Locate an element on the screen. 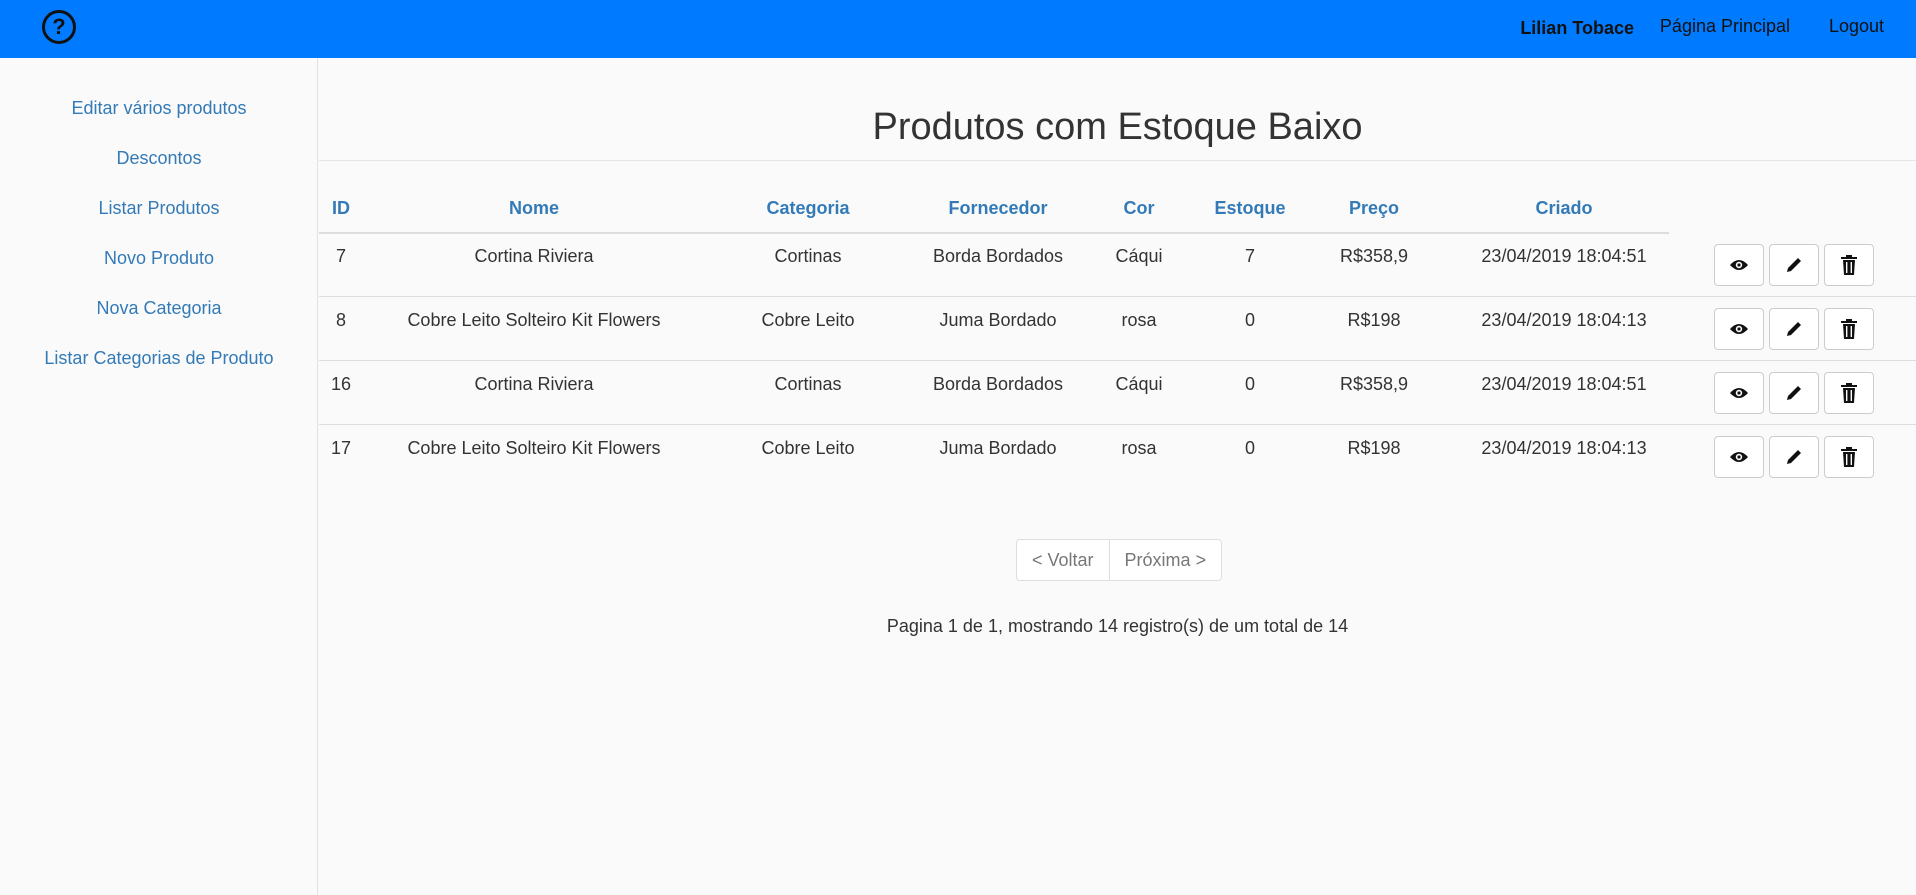 This screenshot has width=1916, height=895. sidebar-item-list-categories: Listar Categorias de Produto is located at coordinates (159, 358).